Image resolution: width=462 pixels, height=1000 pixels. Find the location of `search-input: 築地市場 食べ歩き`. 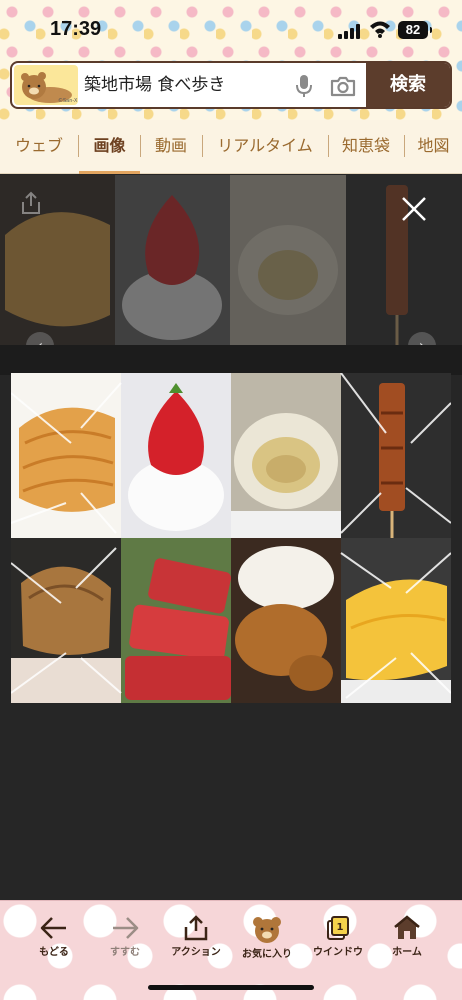

search-input: 築地市場 食べ歩き is located at coordinates (189, 85).